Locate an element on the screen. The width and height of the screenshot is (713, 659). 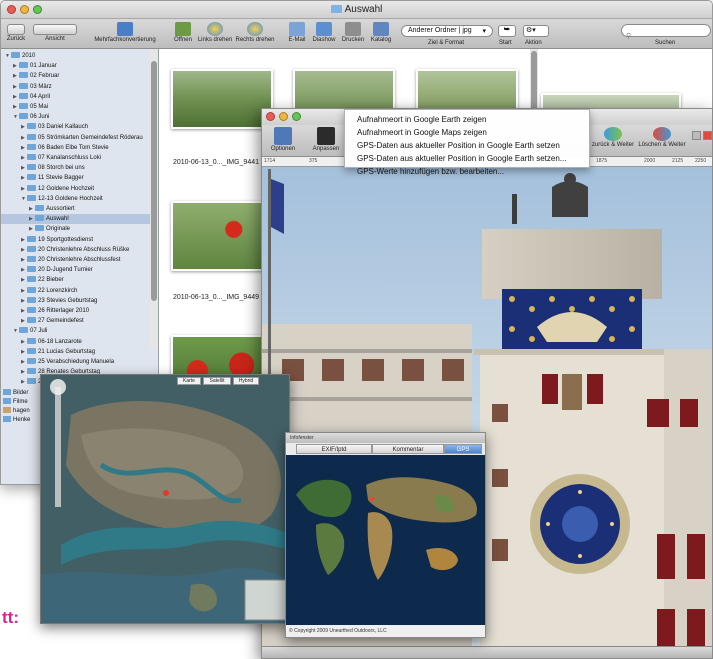
sidebar-folder-item: ▶ Originale is located at coordinates (76, 229).